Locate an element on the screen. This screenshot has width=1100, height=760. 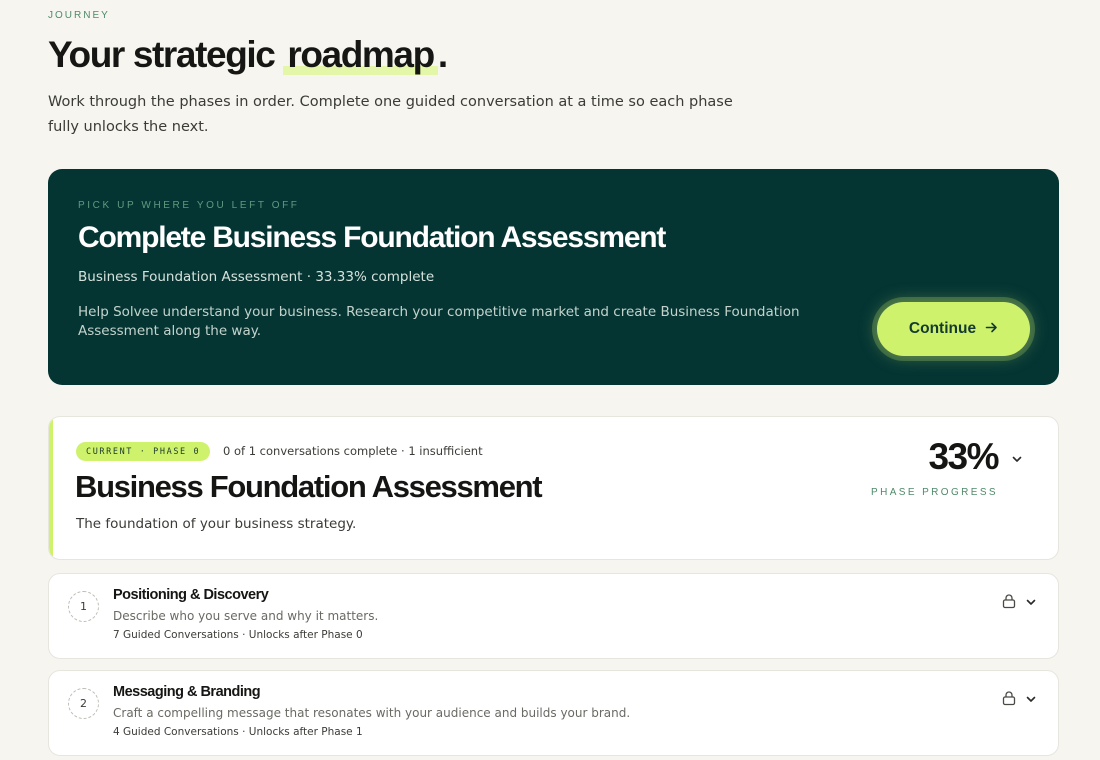
page-title-prefix: Your strategic is located at coordinates (162, 54).